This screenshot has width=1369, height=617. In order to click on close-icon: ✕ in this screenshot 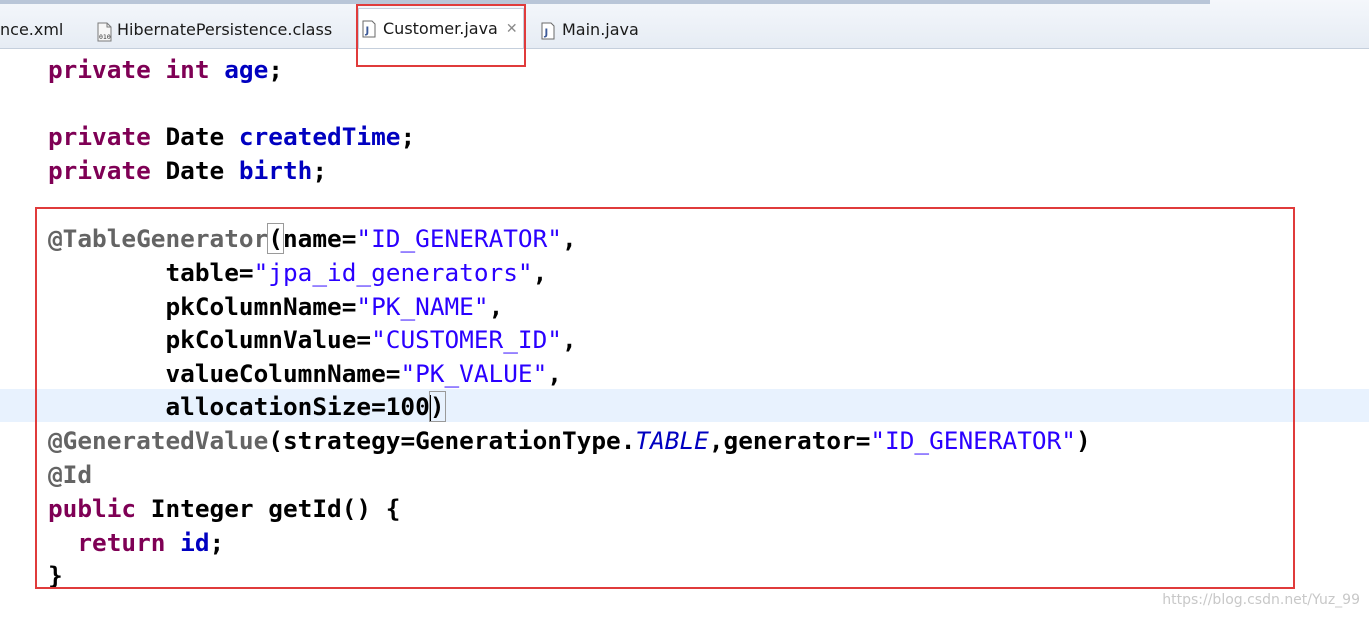, I will do `click(512, 29)`.